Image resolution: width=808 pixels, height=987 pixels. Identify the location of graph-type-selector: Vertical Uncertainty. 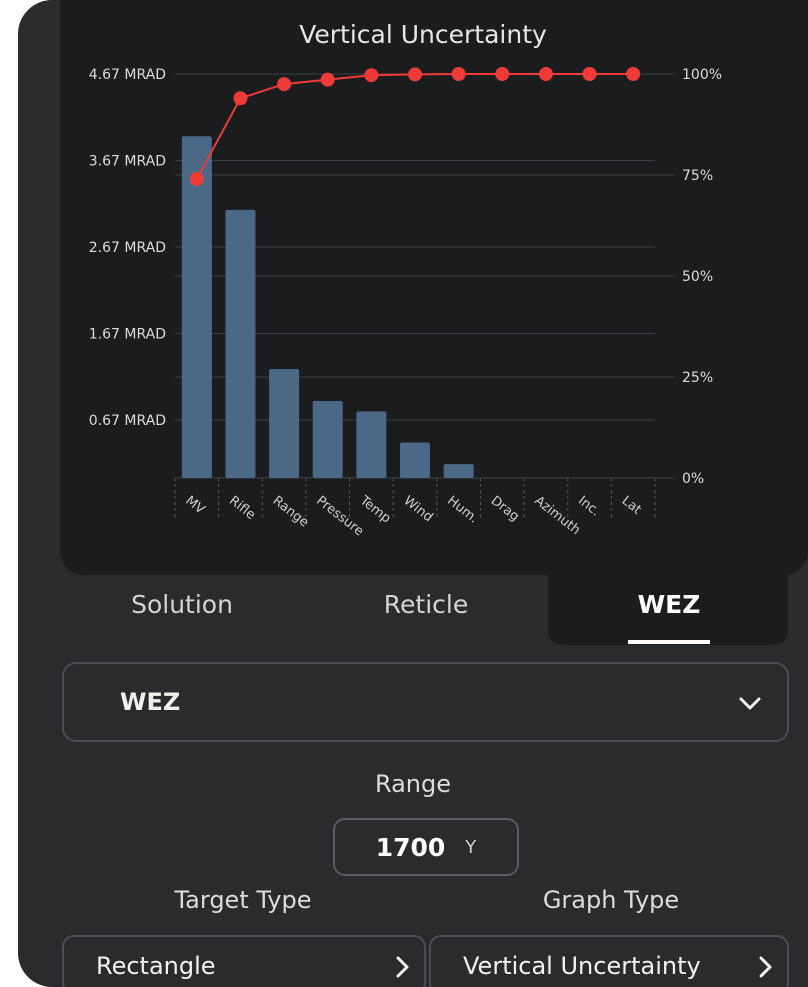
(609, 961).